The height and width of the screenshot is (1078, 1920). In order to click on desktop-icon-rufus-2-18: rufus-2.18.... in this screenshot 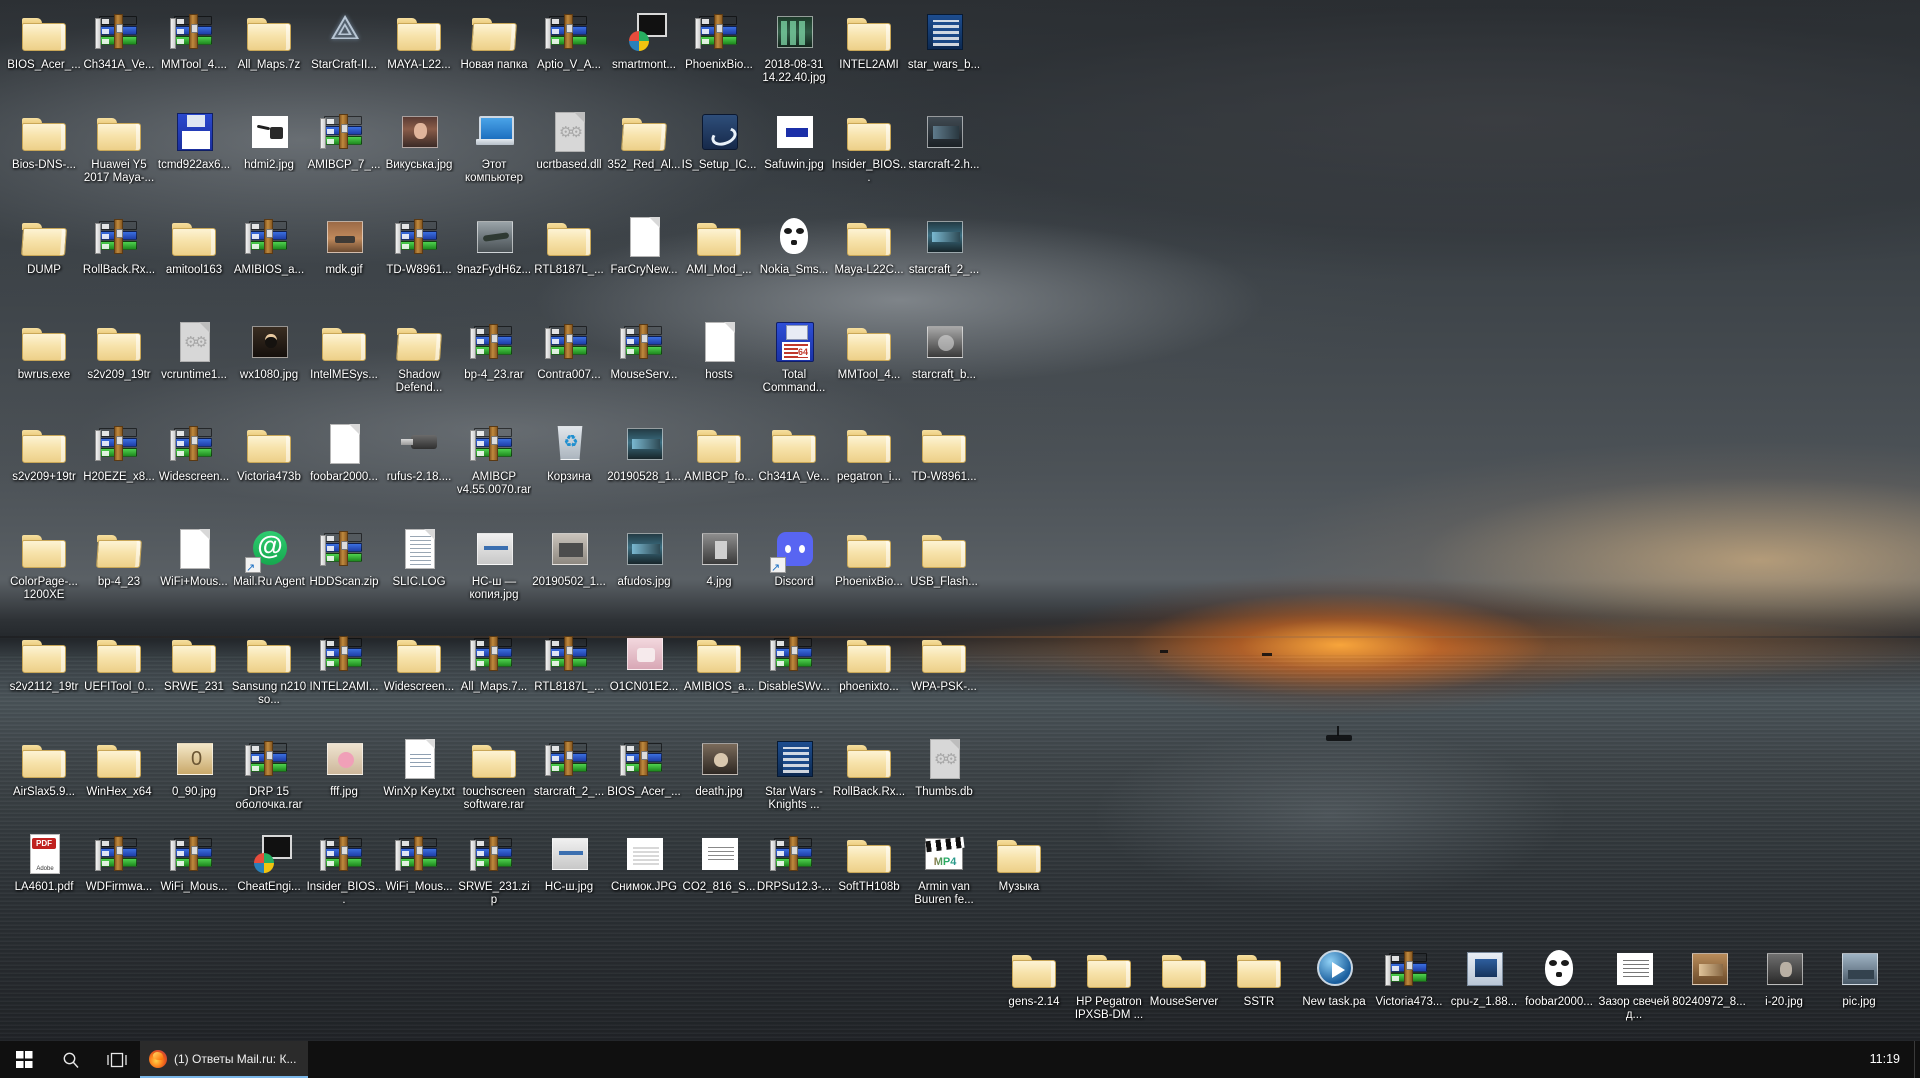, I will do `click(419, 452)`.